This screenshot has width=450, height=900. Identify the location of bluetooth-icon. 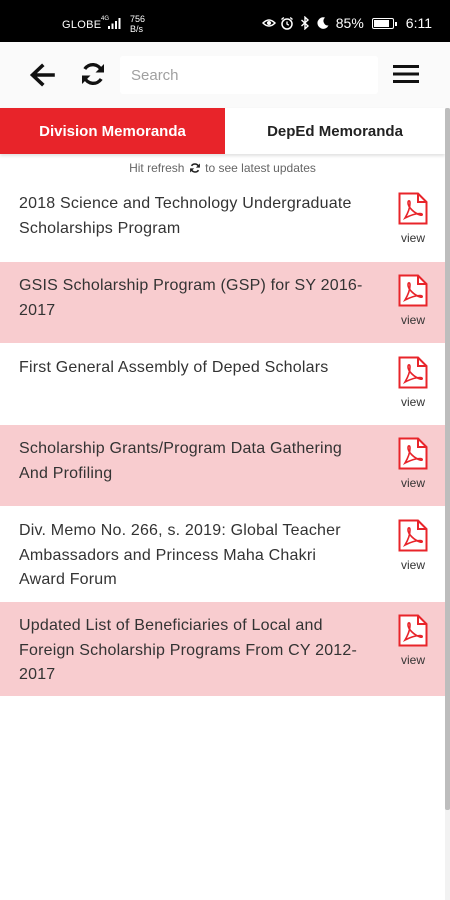
(304, 23).